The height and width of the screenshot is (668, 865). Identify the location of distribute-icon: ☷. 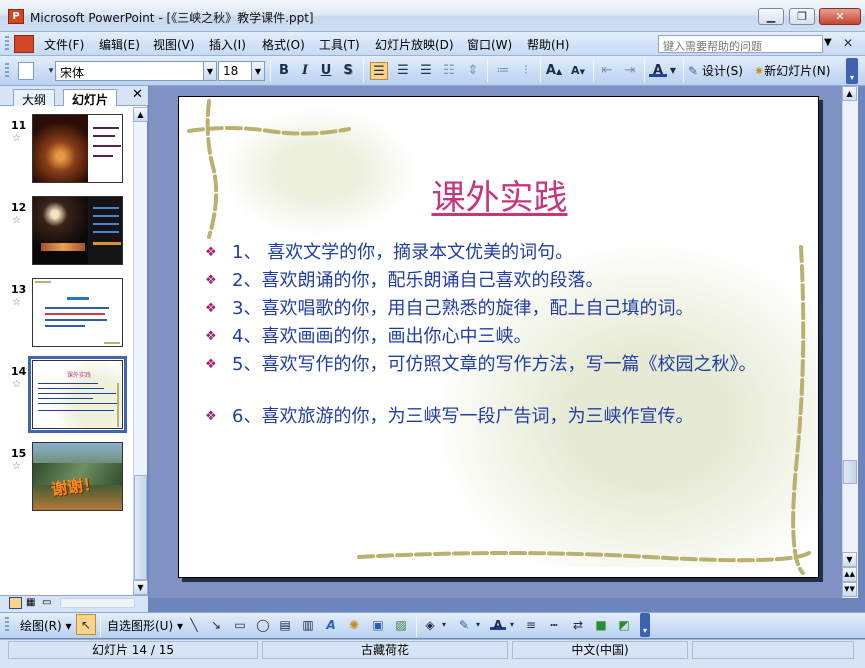
(449, 71).